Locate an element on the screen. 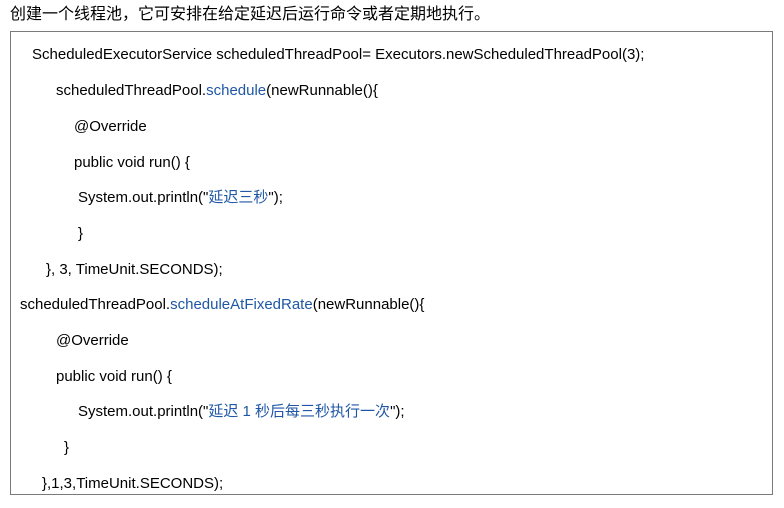 The height and width of the screenshot is (508, 784). code-method-schedule-at-fixed-rate: scheduleAtFixedRate is located at coordinates (241, 304).